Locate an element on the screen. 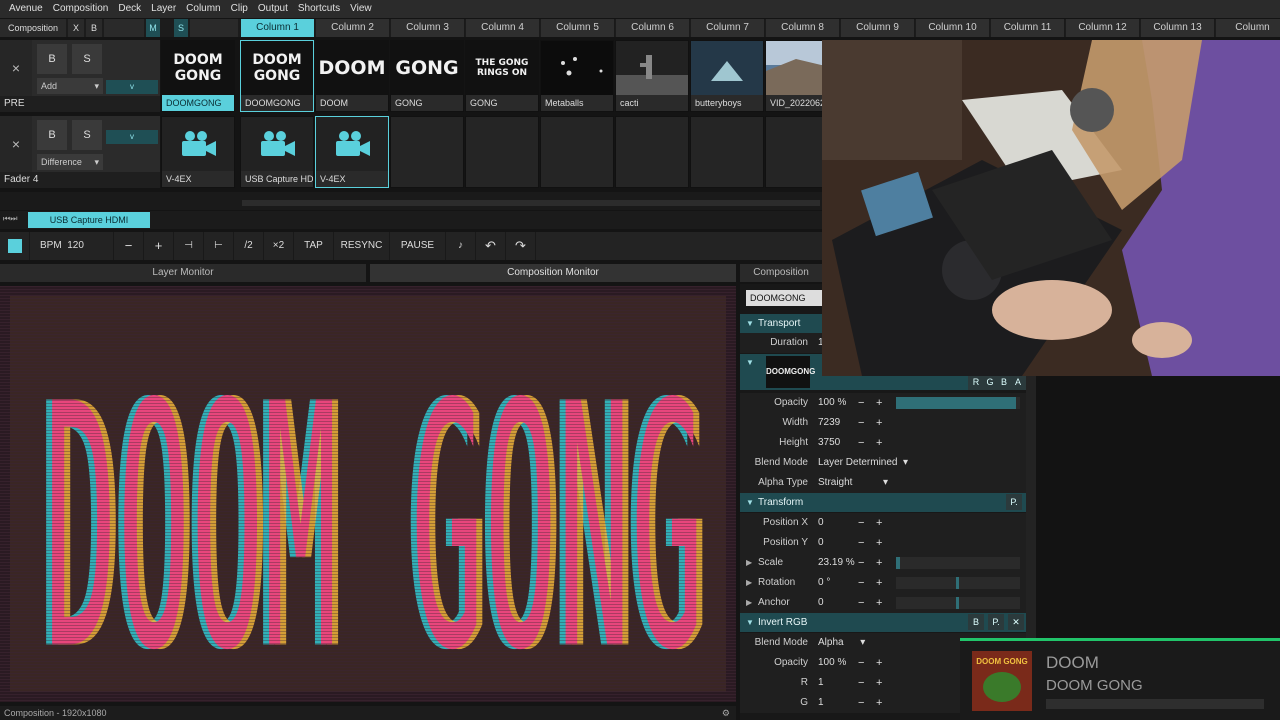 This screenshot has width=1280, height=720. scale-slider is located at coordinates (958, 563).